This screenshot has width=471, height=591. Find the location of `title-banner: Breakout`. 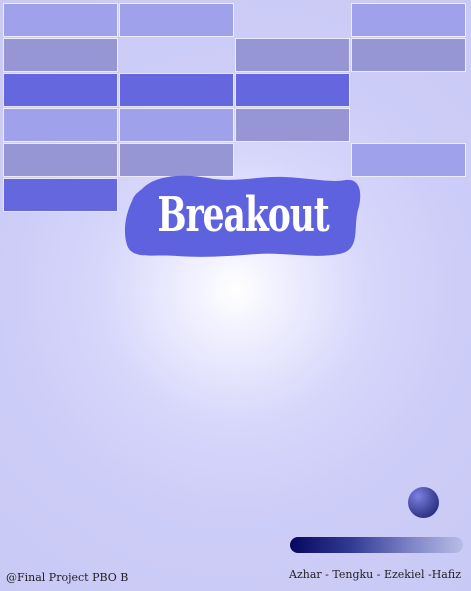

title-banner: Breakout is located at coordinates (243, 214).